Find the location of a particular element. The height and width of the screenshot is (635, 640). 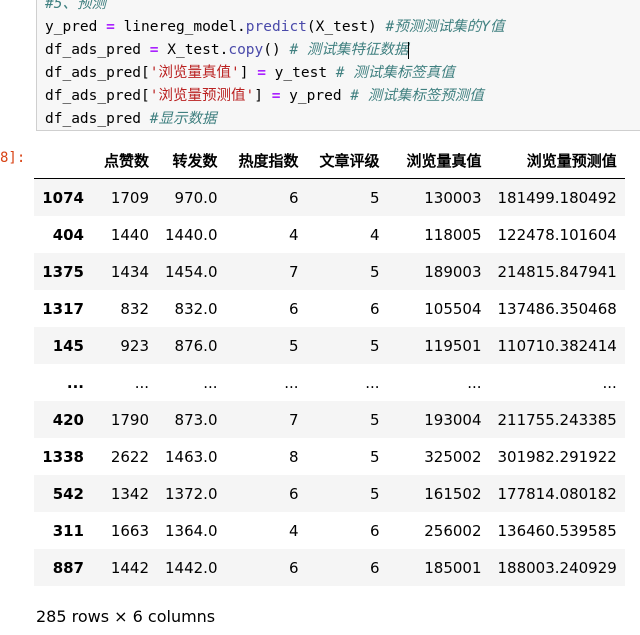

table-cell: 188003.240929 is located at coordinates (557, 567).